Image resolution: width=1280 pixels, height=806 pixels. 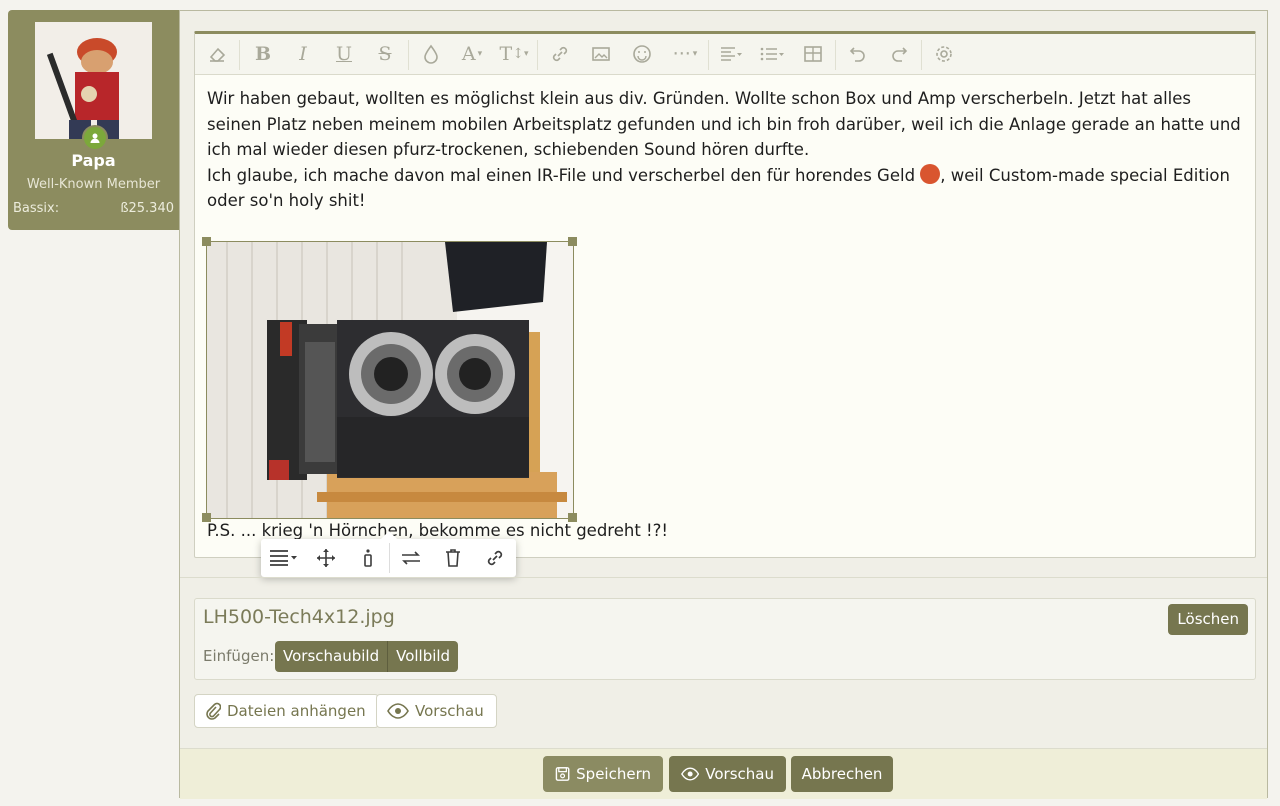 I want to click on image-edit-popup, so click(x=388, y=554).